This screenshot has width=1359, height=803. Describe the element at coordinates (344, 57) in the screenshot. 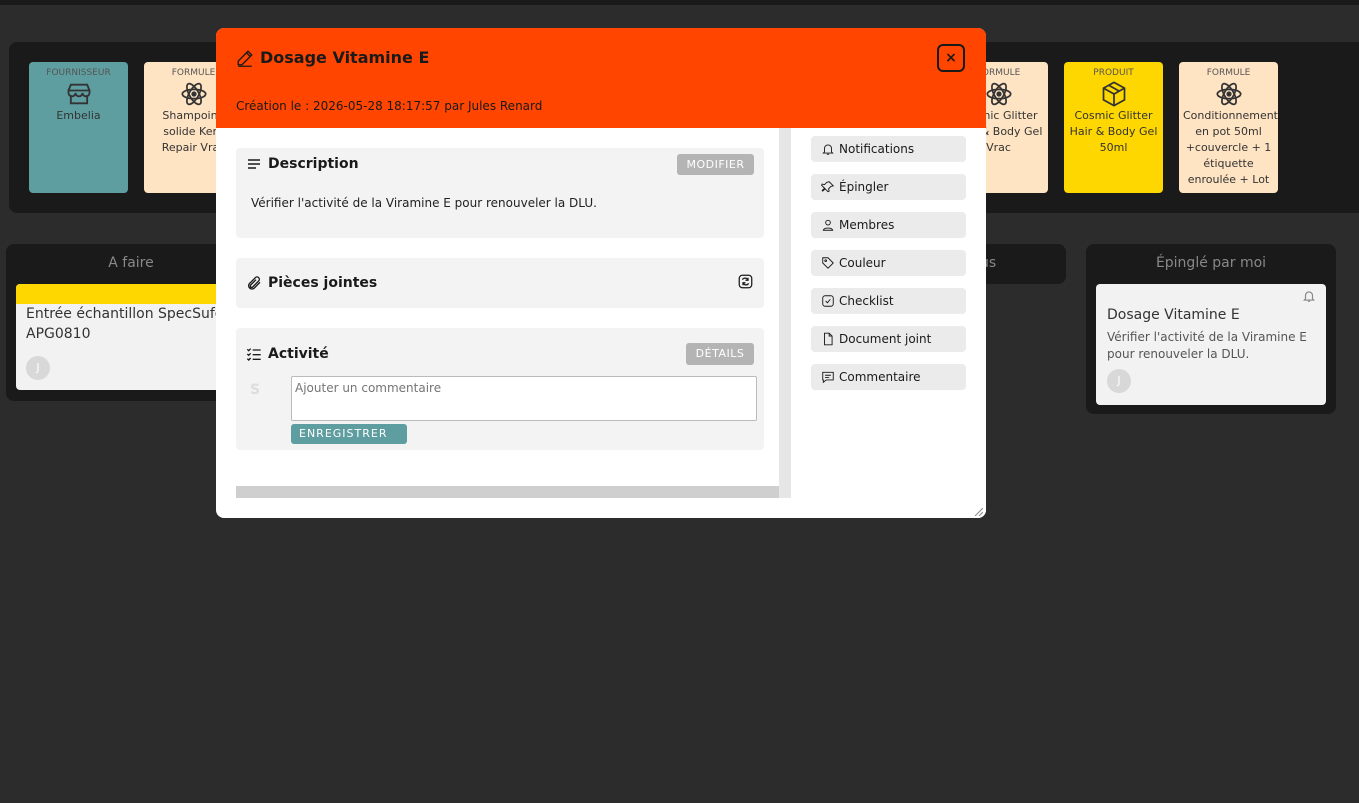

I see `modal-title: Dosage Vitamine E` at that location.